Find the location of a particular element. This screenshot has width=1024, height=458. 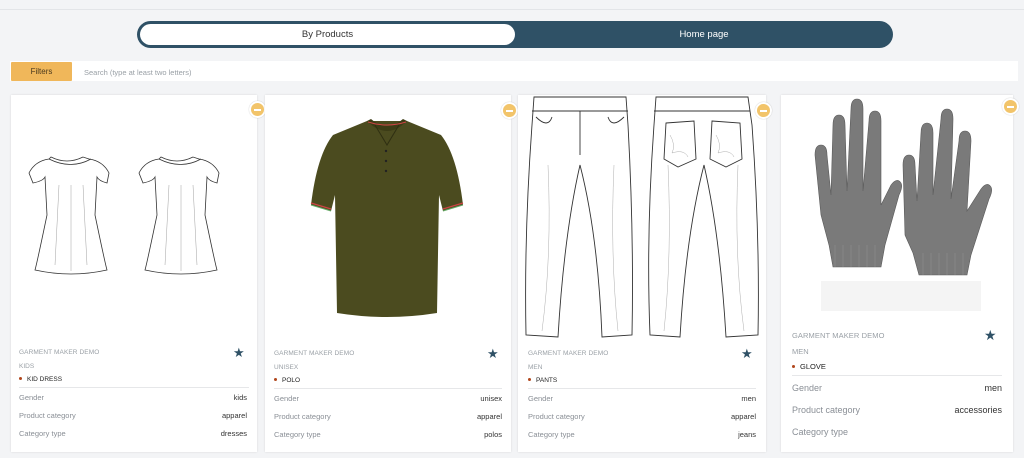

gender-tag: KIDS is located at coordinates (27, 366).